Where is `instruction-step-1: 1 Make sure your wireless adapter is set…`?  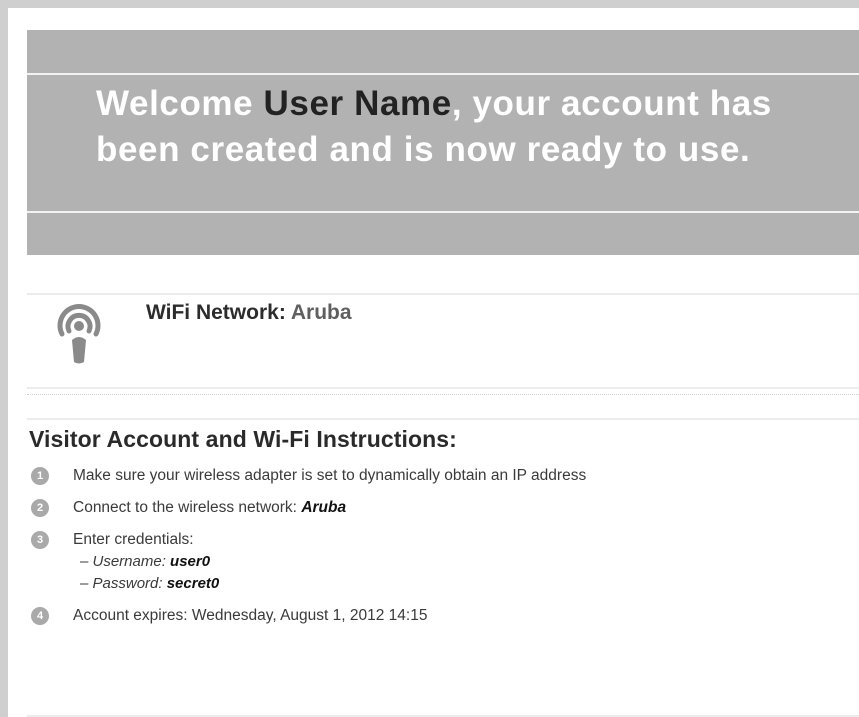 instruction-step-1: 1 Make sure your wireless adapter is set… is located at coordinates (443, 476).